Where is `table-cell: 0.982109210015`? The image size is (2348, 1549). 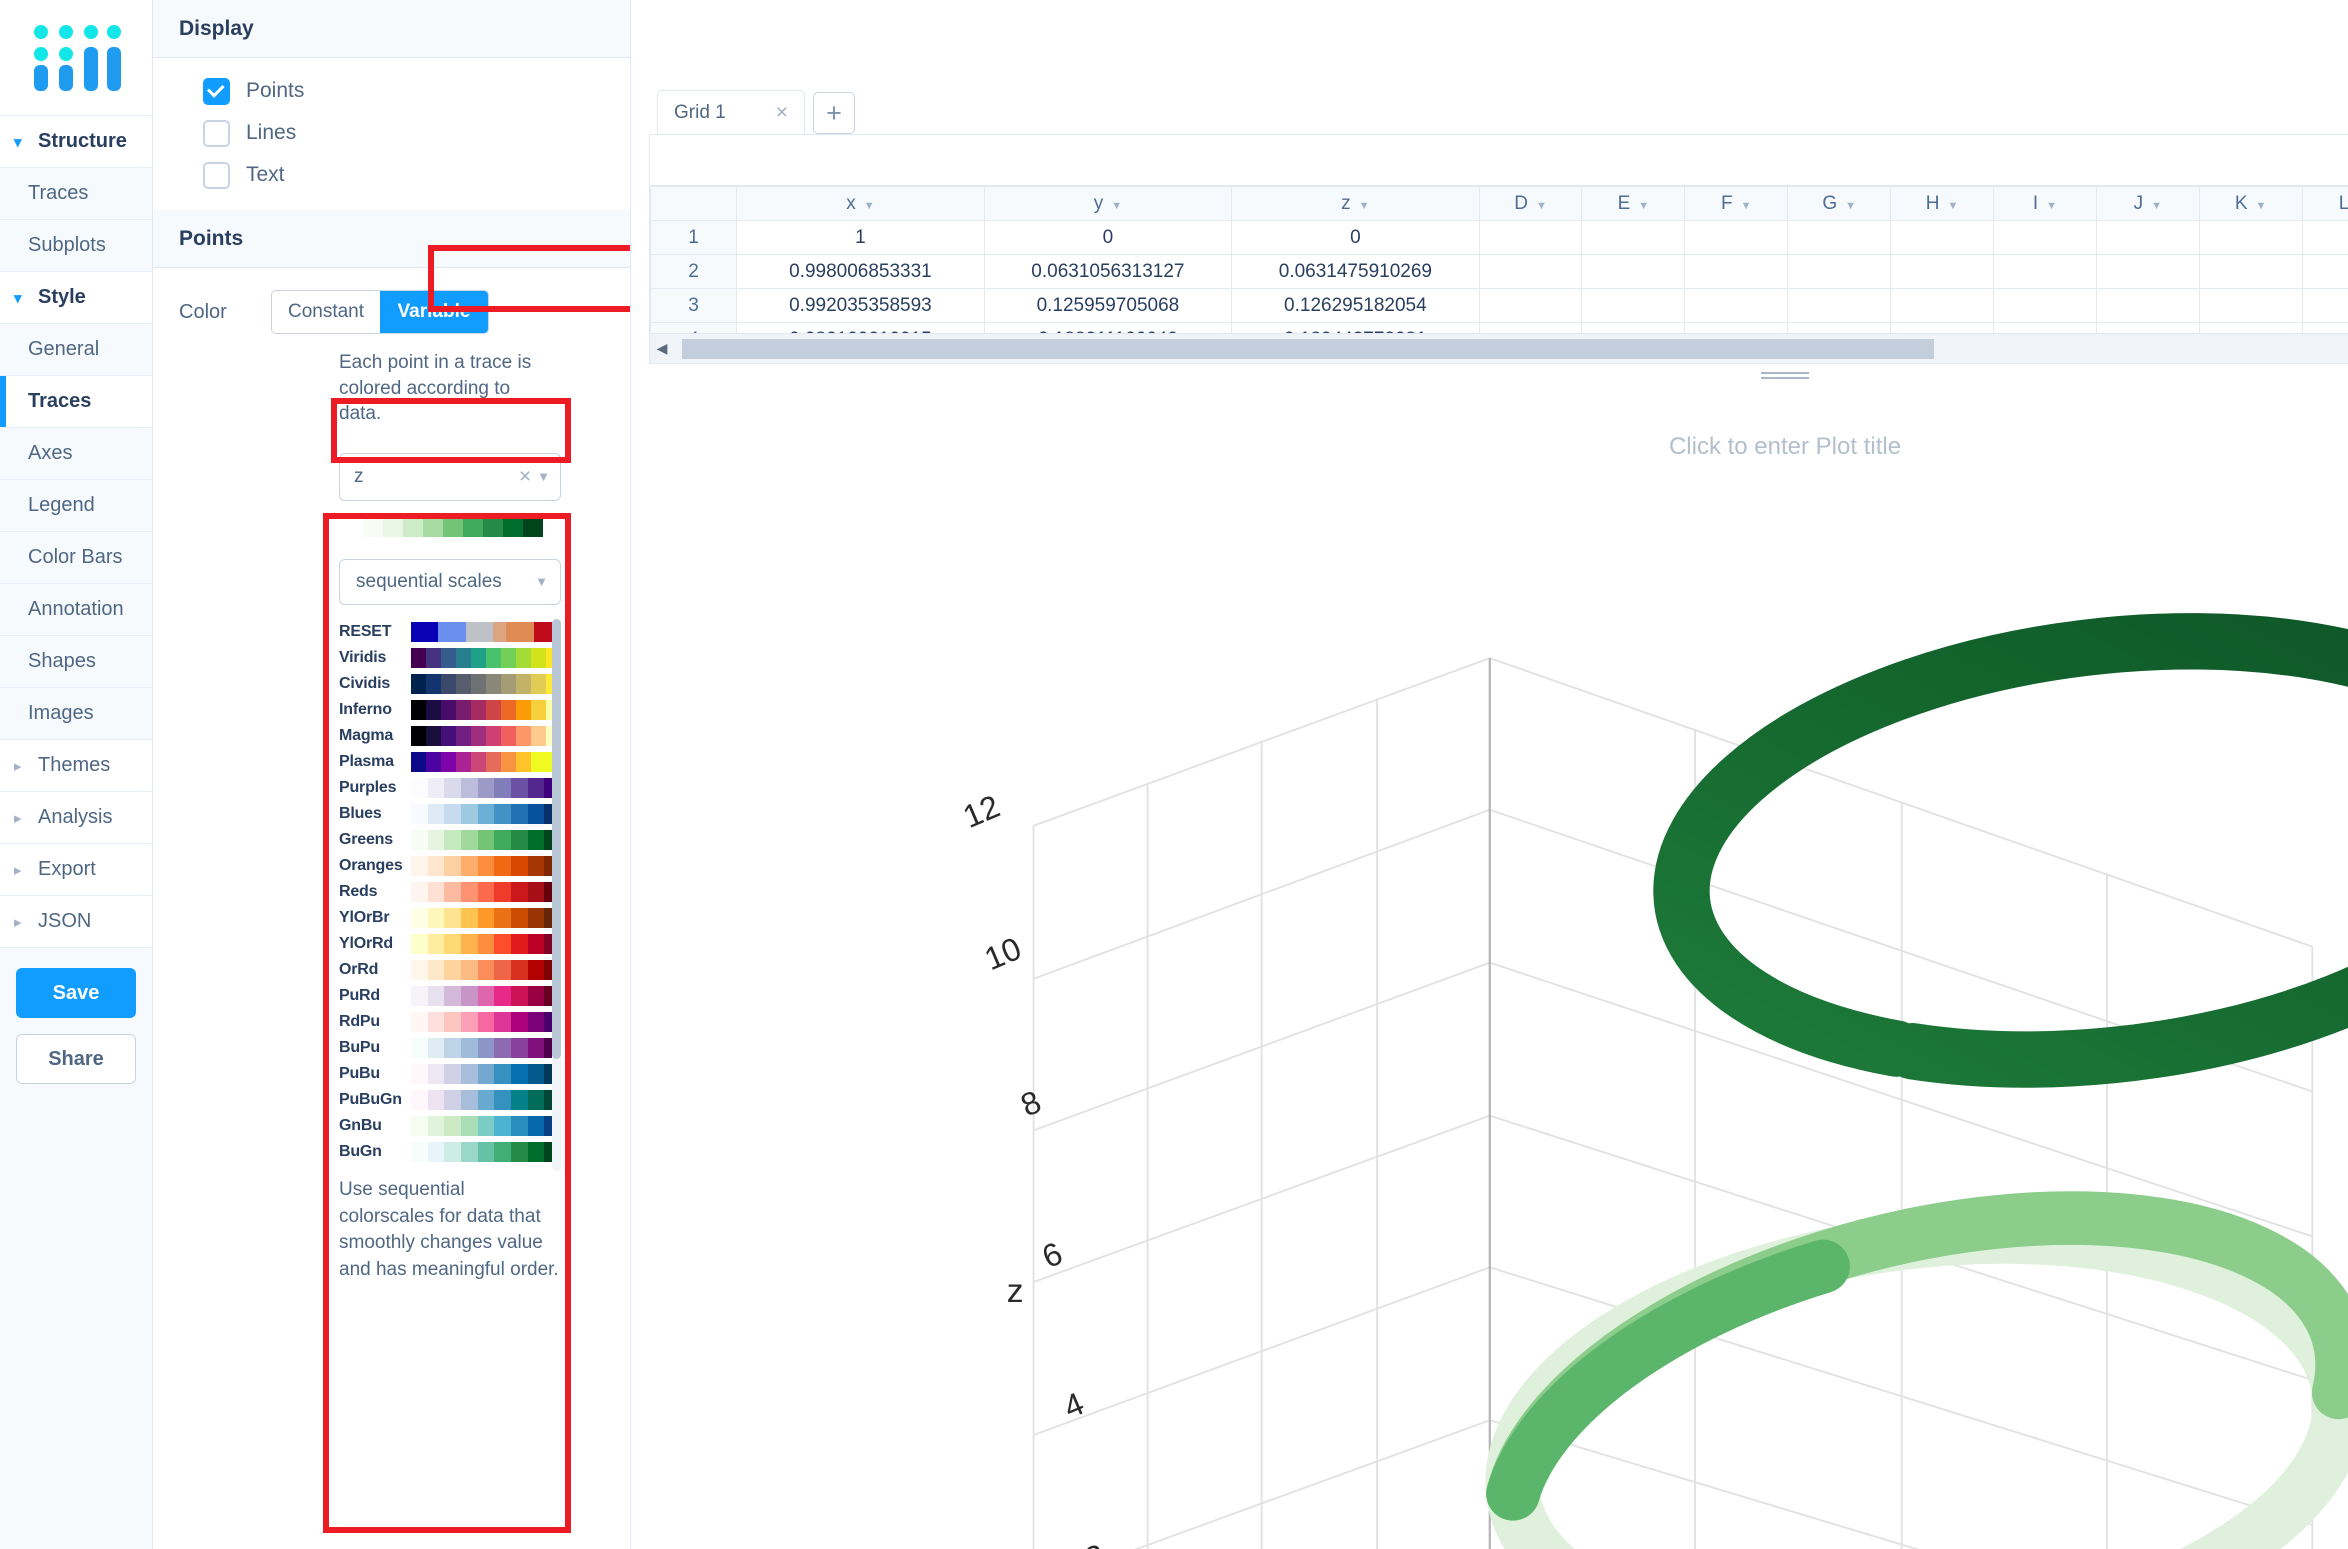
table-cell: 0.982109210015 is located at coordinates (860, 327).